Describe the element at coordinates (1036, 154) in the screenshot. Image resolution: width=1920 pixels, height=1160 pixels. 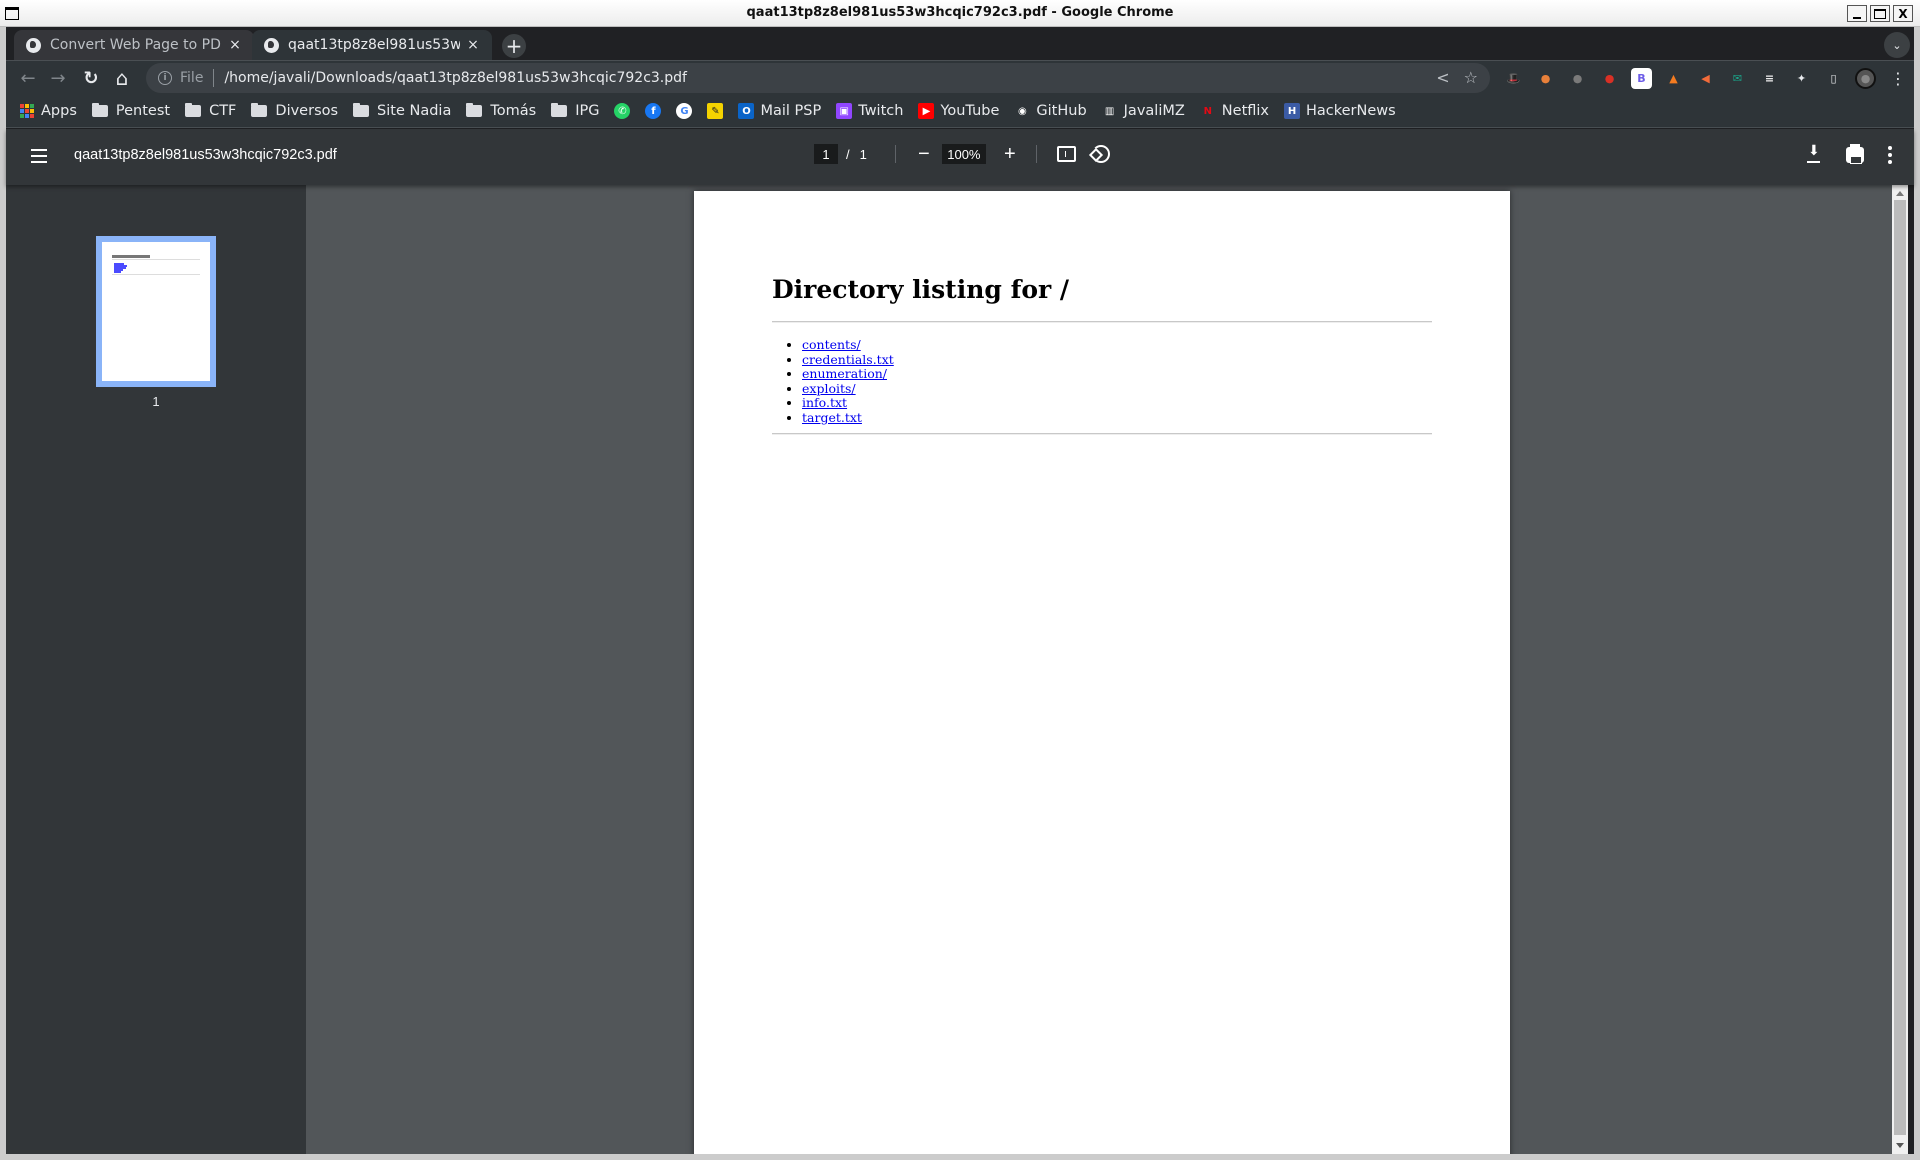
I see `divider` at that location.